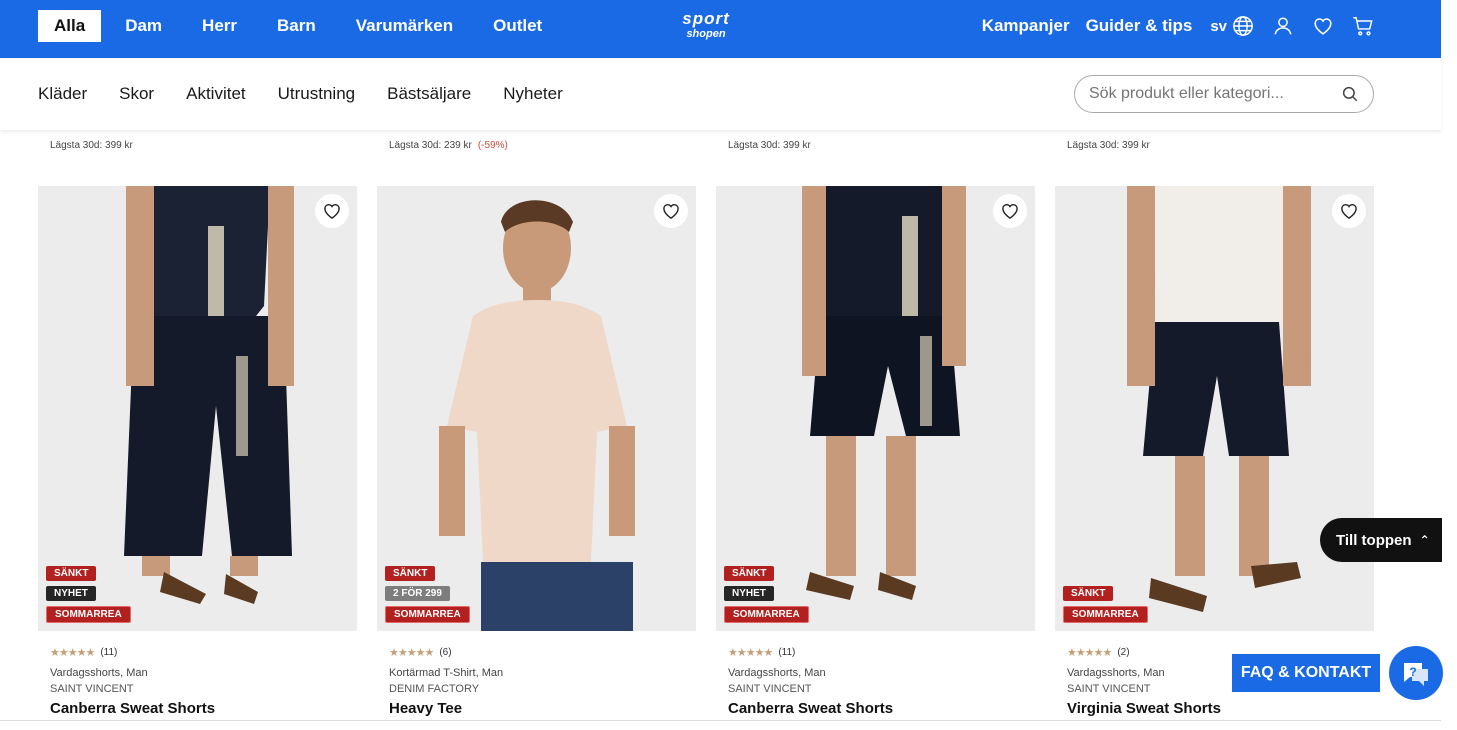 The image size is (1457, 730). I want to click on tab-herr: Herr, so click(219, 26).